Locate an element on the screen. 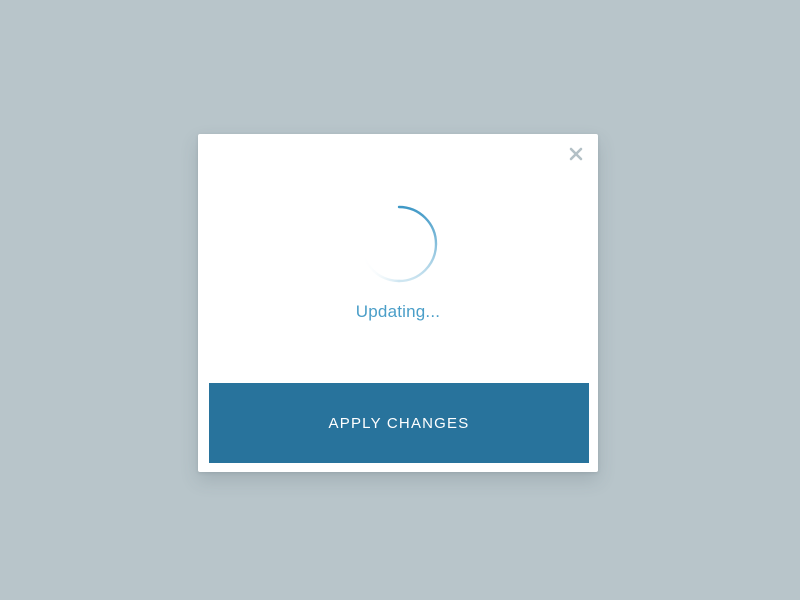 This screenshot has width=800, height=600. close-icon is located at coordinates (576, 154).